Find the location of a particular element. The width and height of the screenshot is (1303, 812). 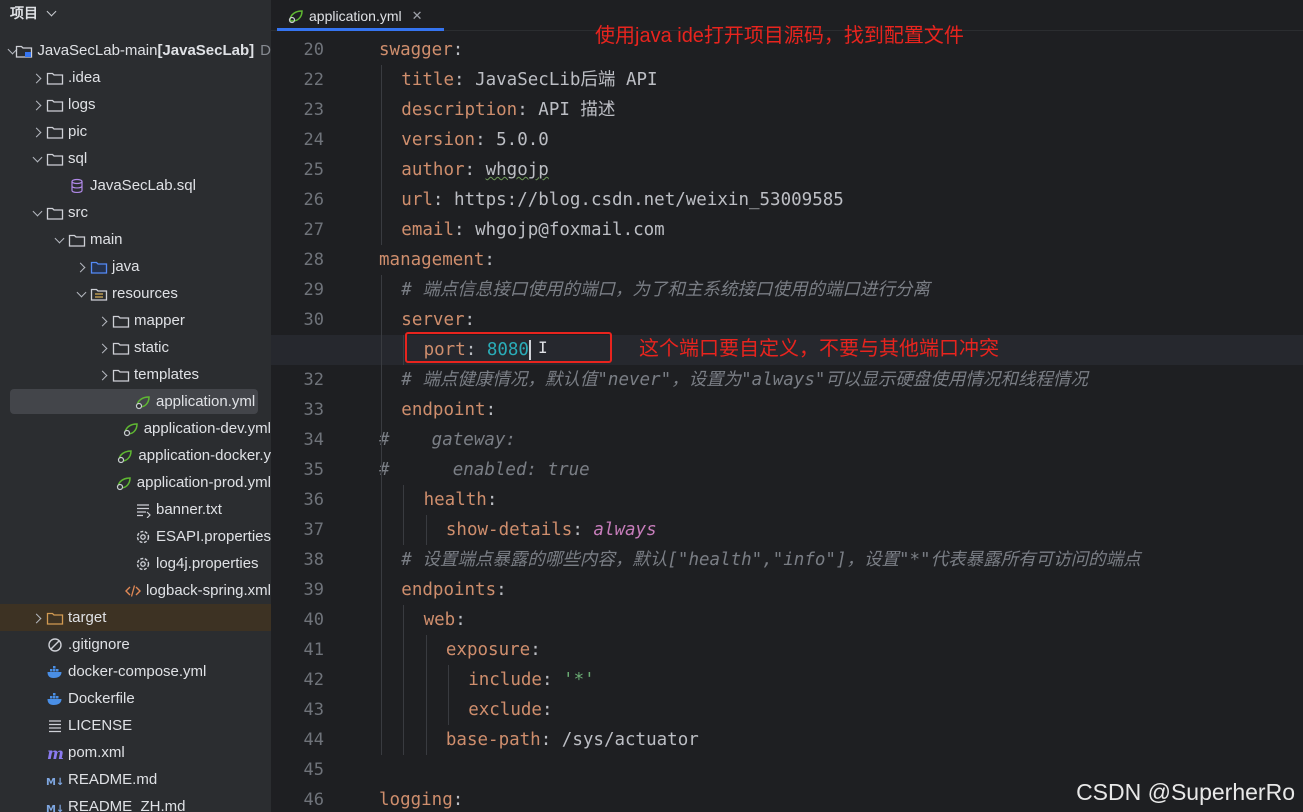

tree-item-application-dev-yml: application-dev.yml is located at coordinates (135, 428).